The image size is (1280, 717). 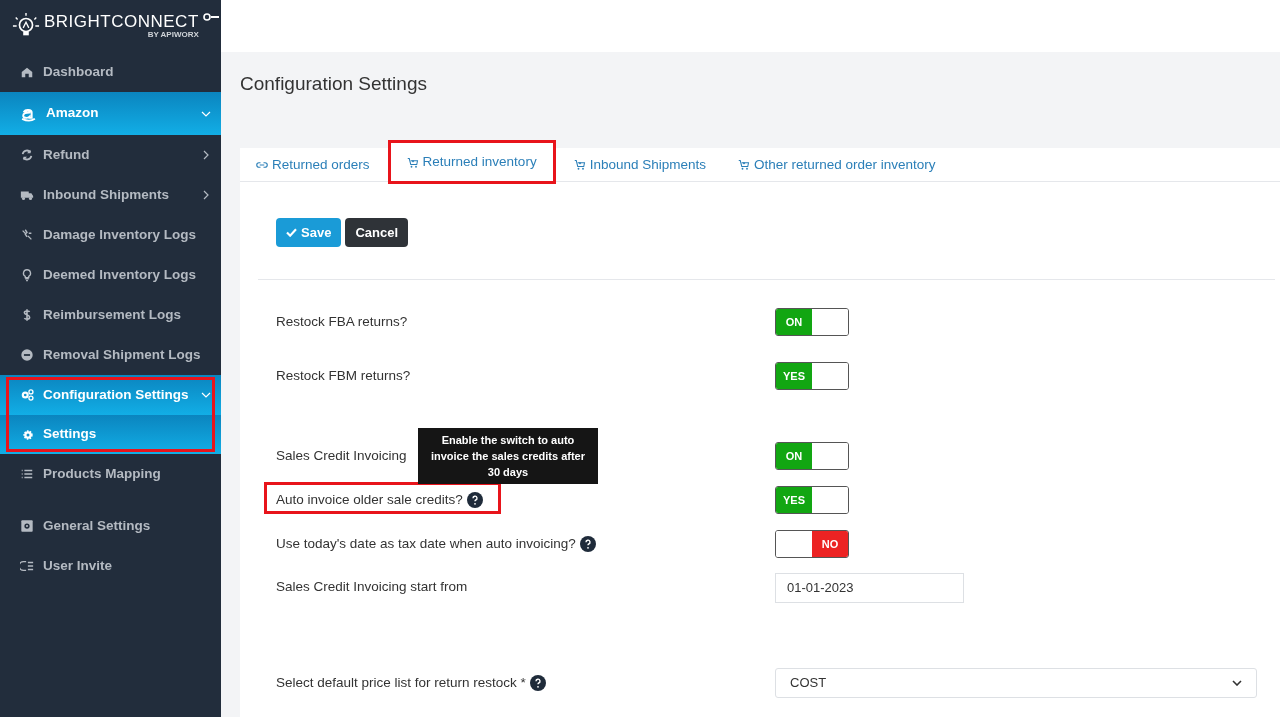 What do you see at coordinates (121, 21) in the screenshot?
I see `brand-name: BRIGHTCONNECT` at bounding box center [121, 21].